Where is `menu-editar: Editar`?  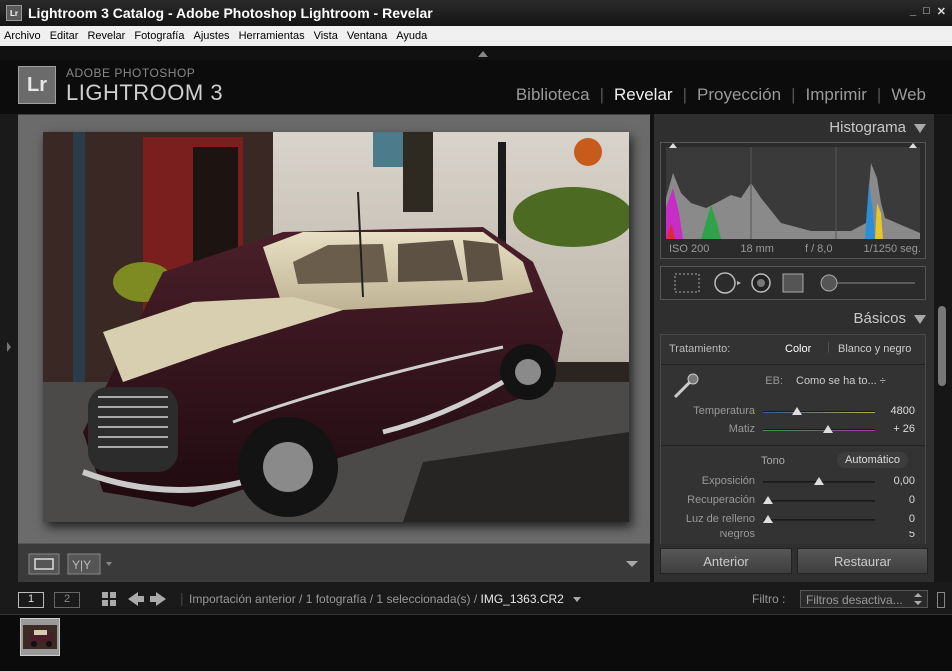
menu-editar: Editar is located at coordinates (64, 36).